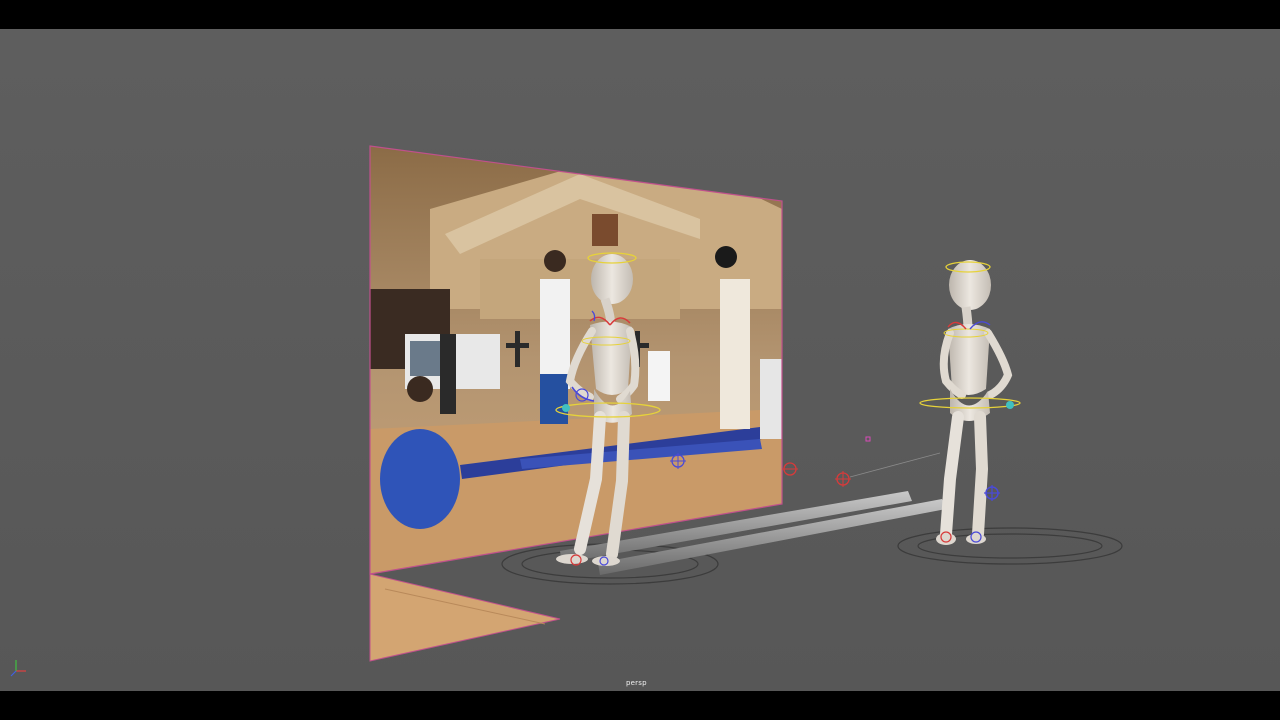 The height and width of the screenshot is (720, 1280). Describe the element at coordinates (640, 705) in the screenshot. I see `letterbox-bottom` at that location.